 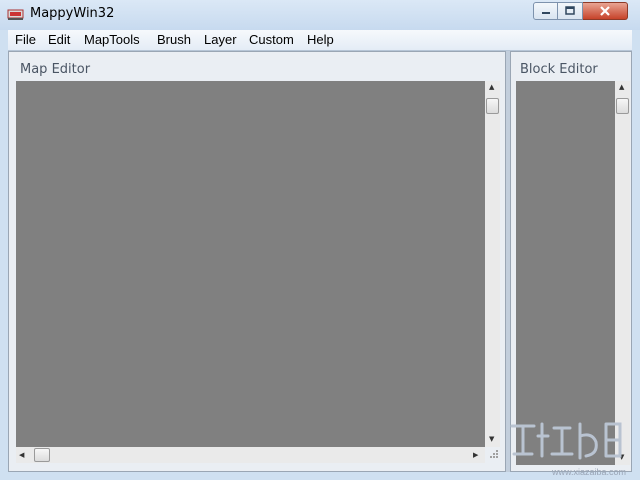 I want to click on minimize-button, so click(x=545, y=11).